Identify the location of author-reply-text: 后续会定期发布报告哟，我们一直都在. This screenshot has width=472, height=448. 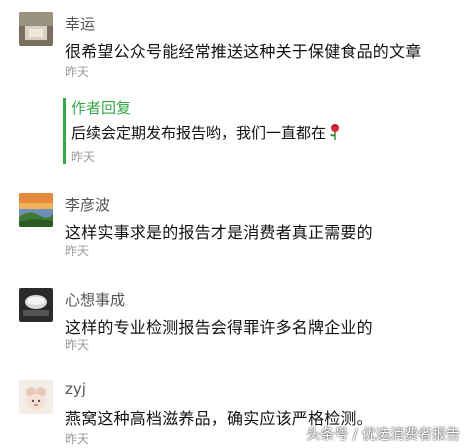
(199, 133).